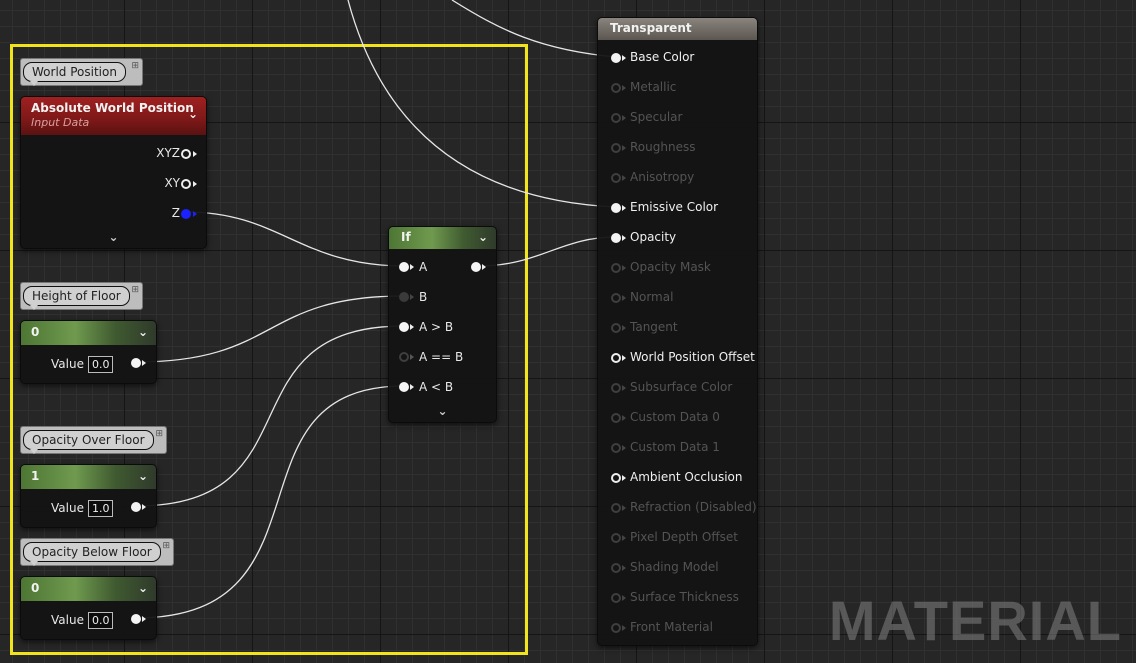 The height and width of the screenshot is (663, 1136). Describe the element at coordinates (172, 183) in the screenshot. I see `output-xy-label: XY` at that location.